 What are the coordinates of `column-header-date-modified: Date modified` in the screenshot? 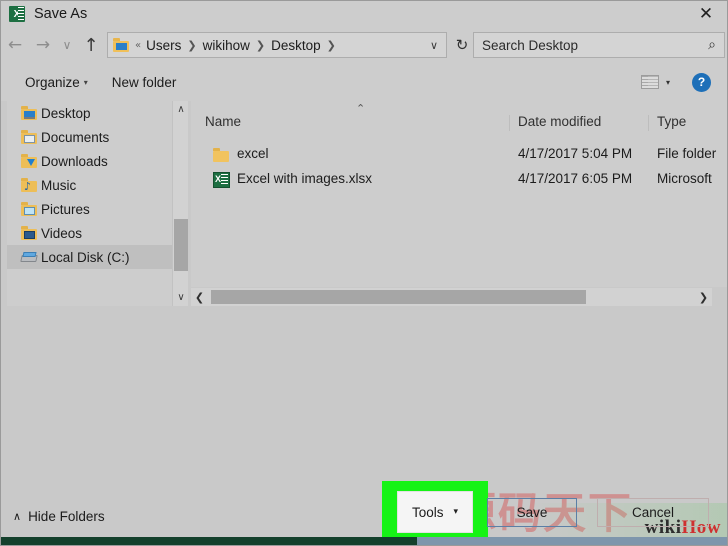 It's located at (559, 121).